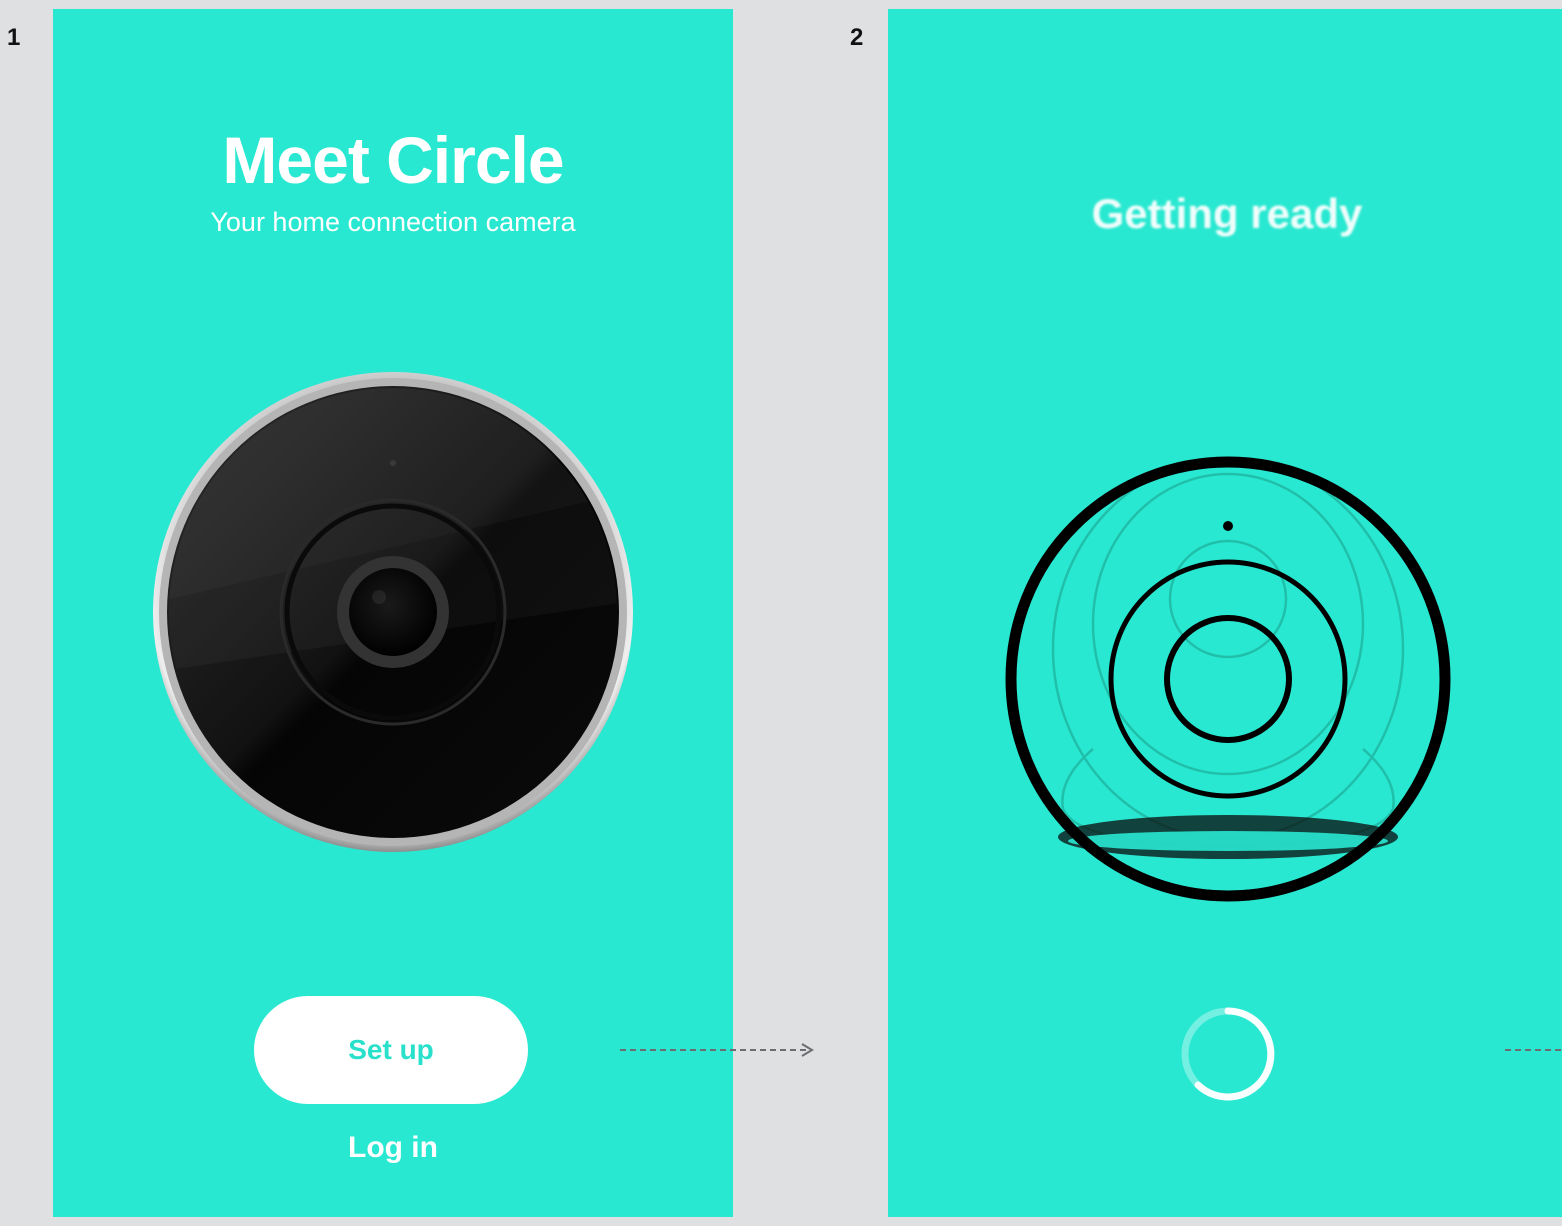 The width and height of the screenshot is (1562, 1226). Describe the element at coordinates (1228, 1054) in the screenshot. I see `loading-spinner-icon` at that location.